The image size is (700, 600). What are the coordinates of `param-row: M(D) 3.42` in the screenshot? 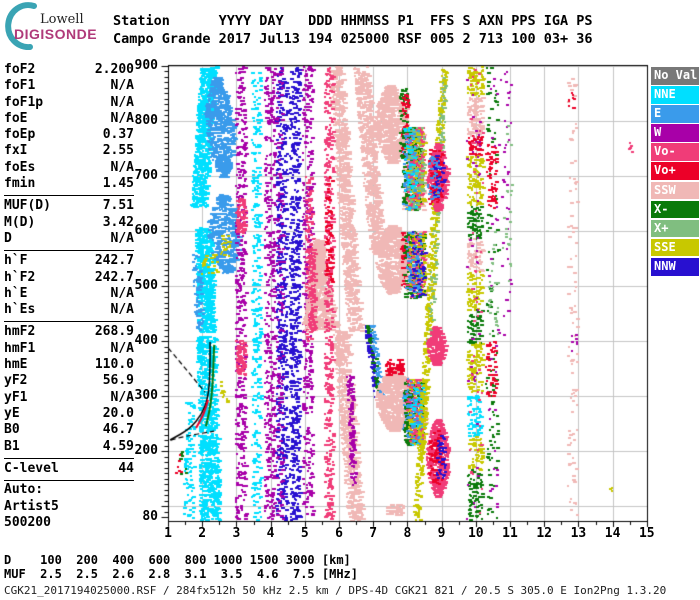 It's located at (69, 223).